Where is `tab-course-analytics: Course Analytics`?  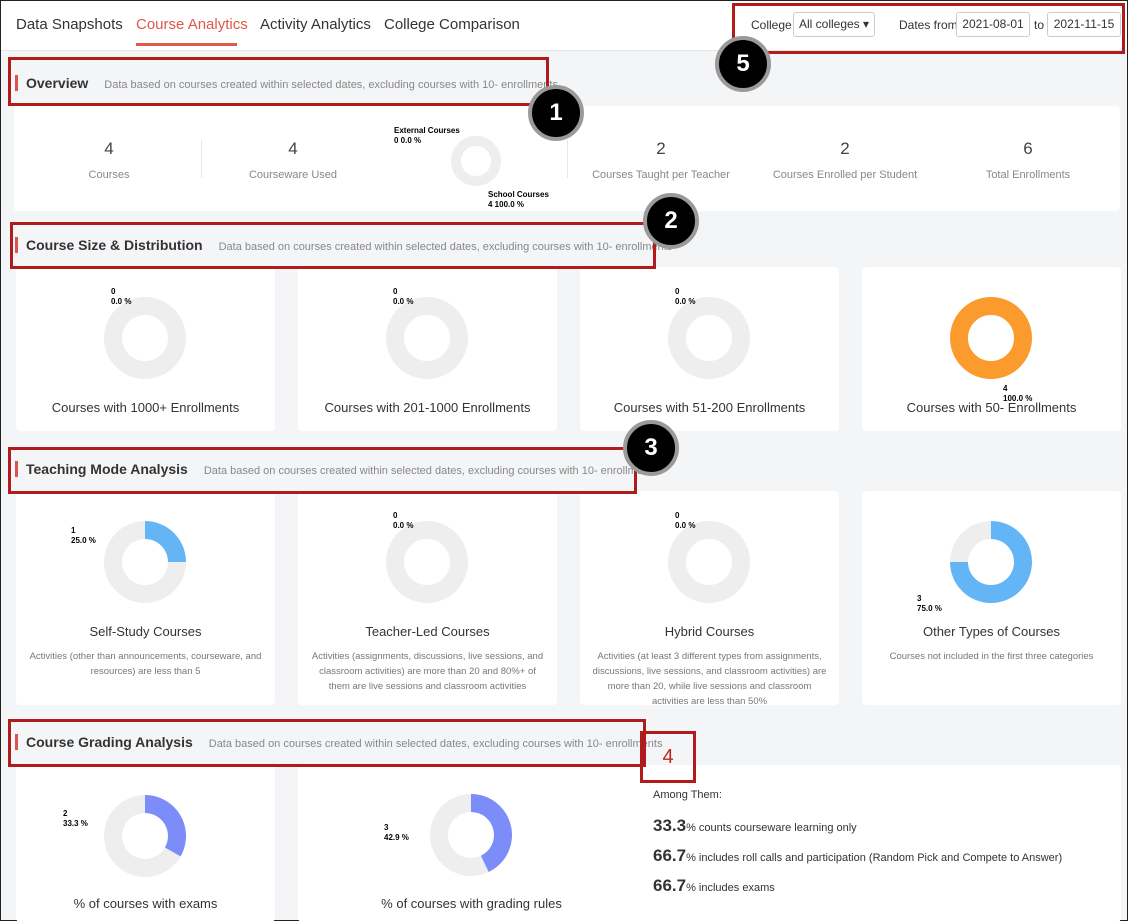 tab-course-analytics: Course Analytics is located at coordinates (192, 24).